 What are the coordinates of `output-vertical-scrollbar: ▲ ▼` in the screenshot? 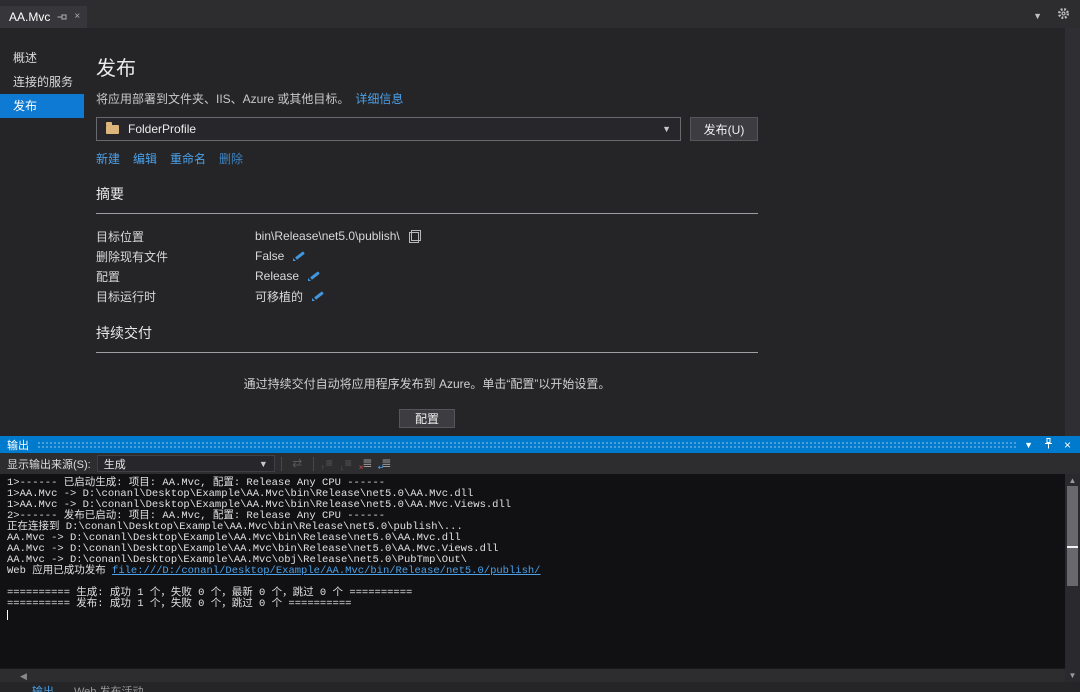 It's located at (1072, 578).